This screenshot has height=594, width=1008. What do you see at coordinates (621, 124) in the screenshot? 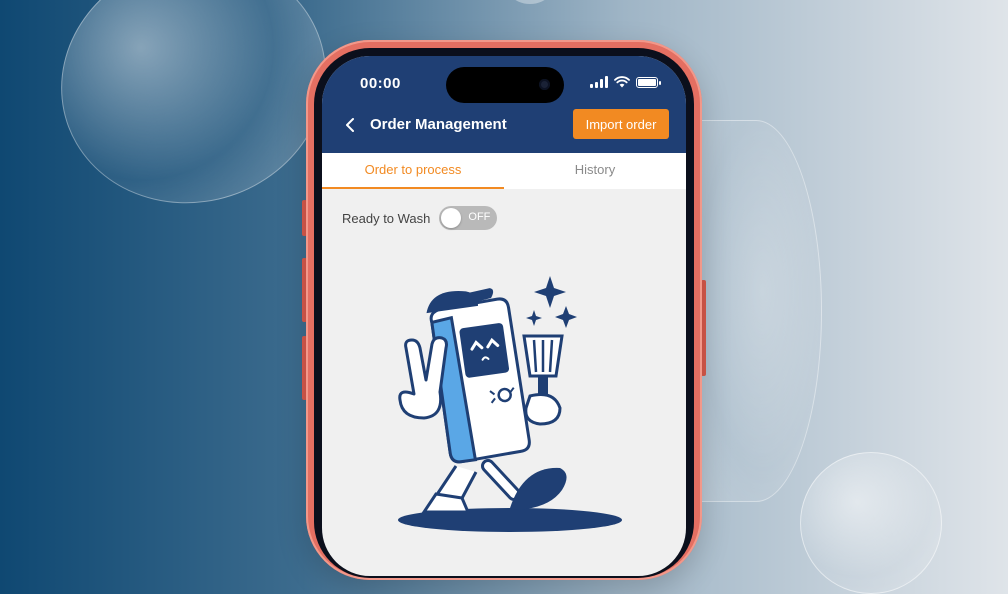
I see `import-order-button: Import order` at bounding box center [621, 124].